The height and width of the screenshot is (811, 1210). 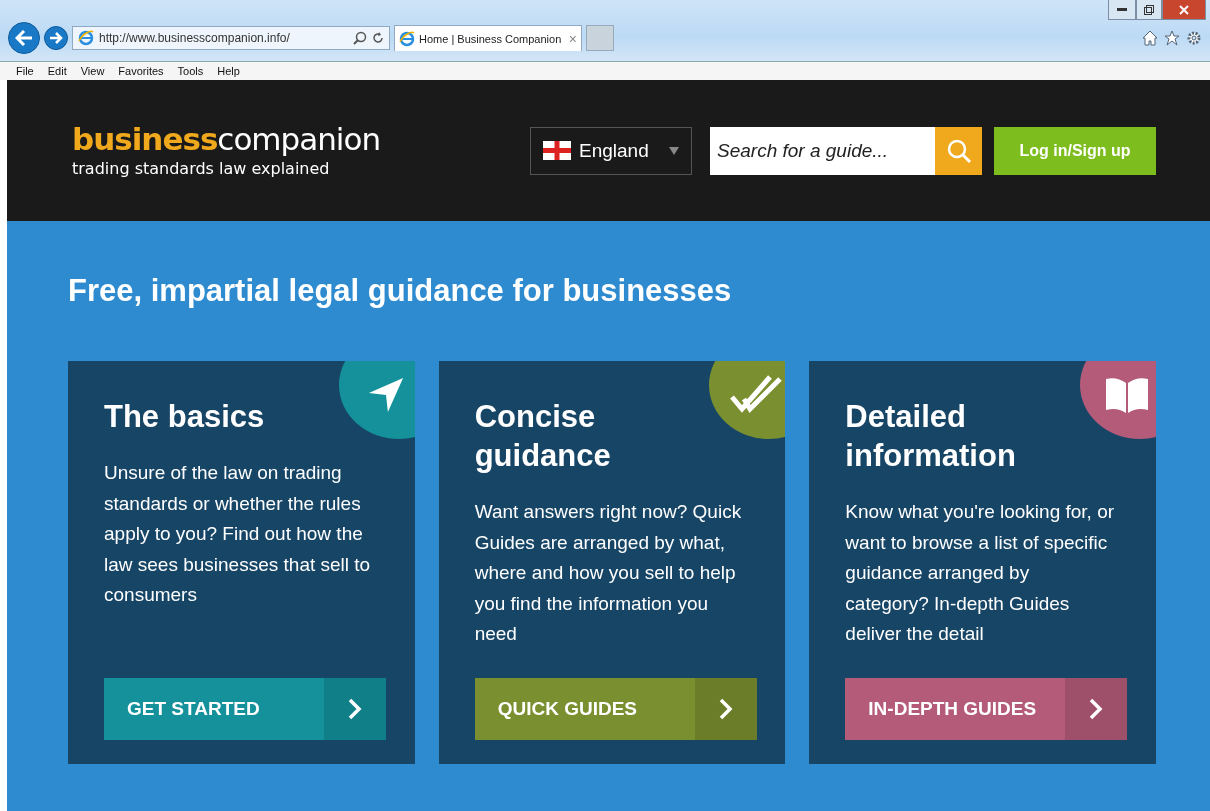 I want to click on flag-icon, so click(x=557, y=150).